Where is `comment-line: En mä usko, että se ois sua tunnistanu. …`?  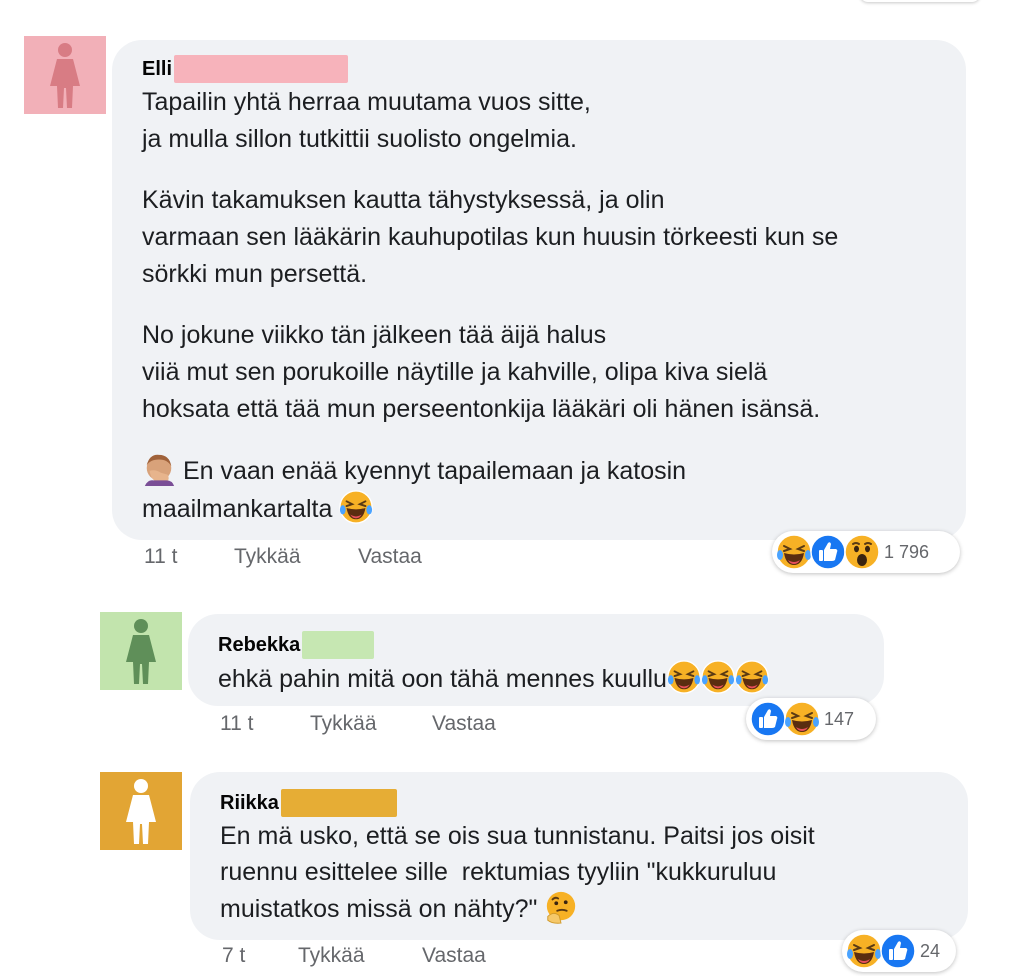
comment-line: En mä usko, että se ois sua tunnistanu. … is located at coordinates (517, 836).